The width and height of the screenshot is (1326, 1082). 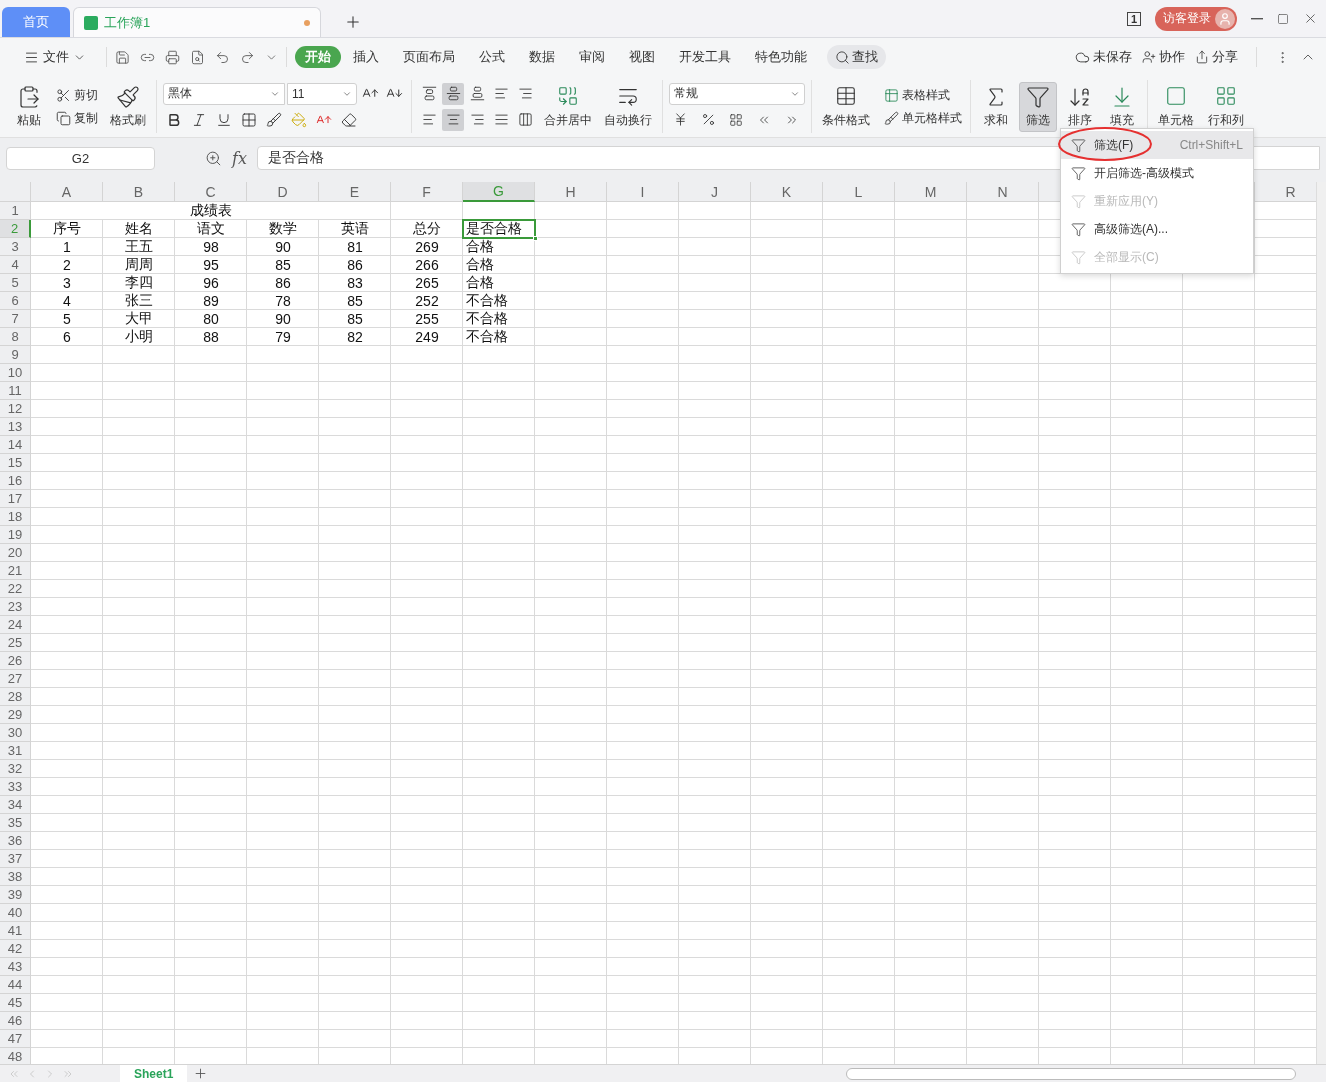 I want to click on column-header: N, so click(x=1003, y=192).